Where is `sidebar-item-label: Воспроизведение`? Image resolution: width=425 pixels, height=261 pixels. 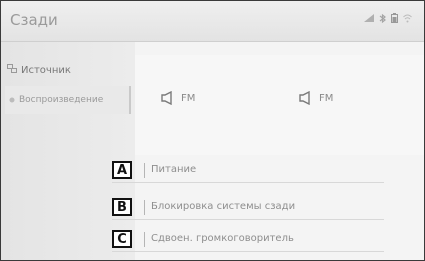
sidebar-item-label: Воспроизведение is located at coordinates (61, 100).